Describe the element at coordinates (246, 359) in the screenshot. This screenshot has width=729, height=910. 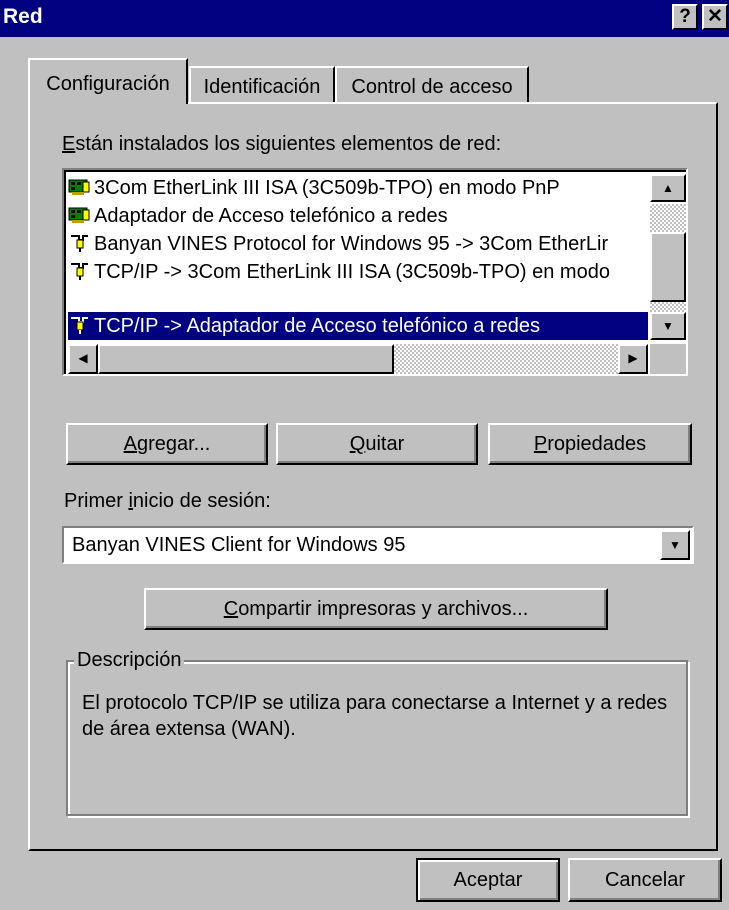
I see `horizontal-scroll-thumb` at that location.